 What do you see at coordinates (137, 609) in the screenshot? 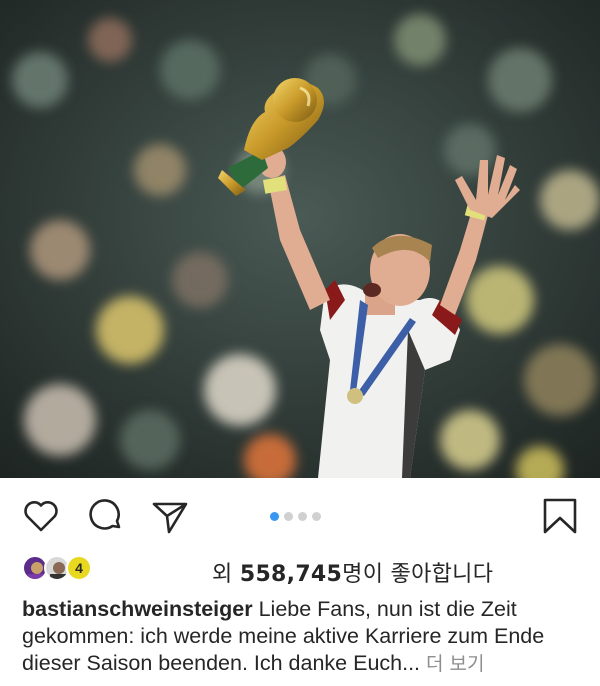
I see `caption-username: bastianschweinsteiger` at bounding box center [137, 609].